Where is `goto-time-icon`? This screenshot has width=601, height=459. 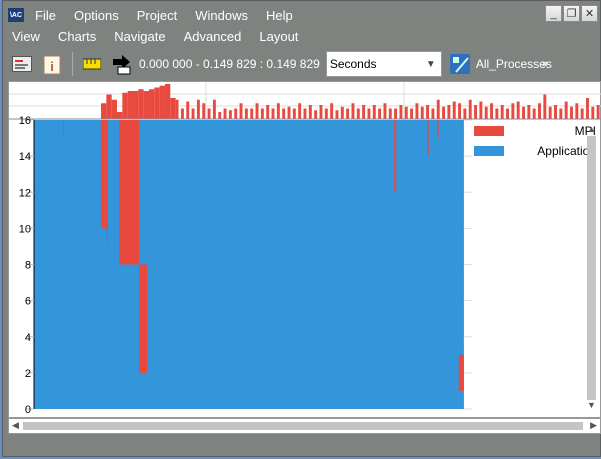 goto-time-icon is located at coordinates (122, 64).